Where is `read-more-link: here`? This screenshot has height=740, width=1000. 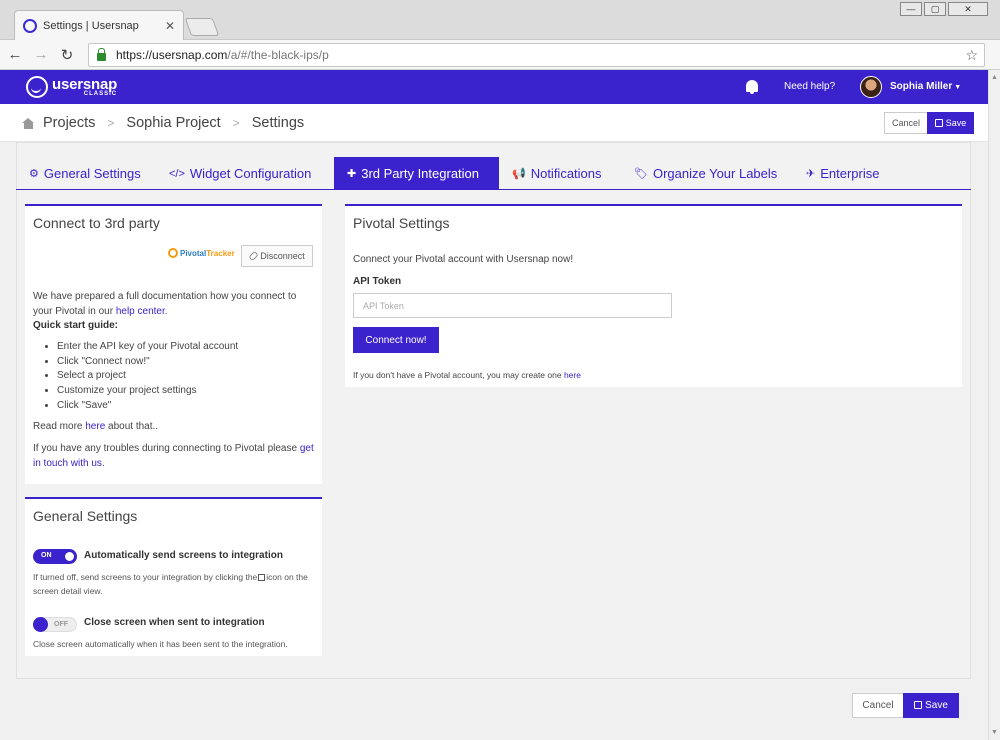
read-more-link: here is located at coordinates (95, 426).